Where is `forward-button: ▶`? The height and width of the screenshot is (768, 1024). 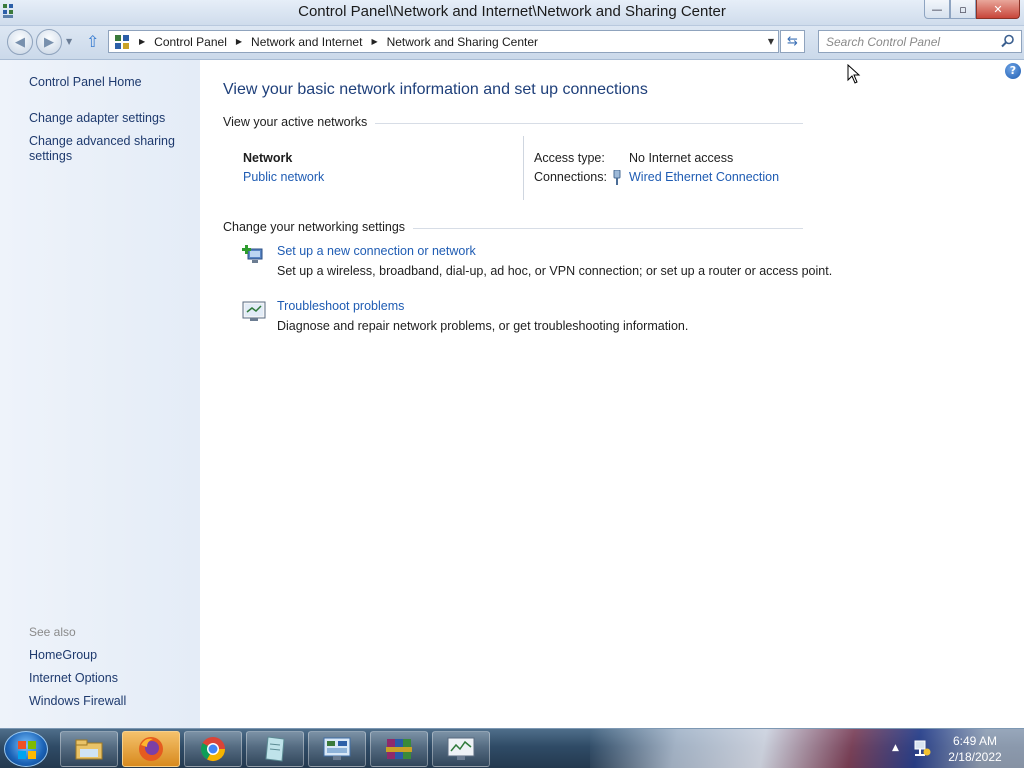
forward-button: ▶ is located at coordinates (49, 42).